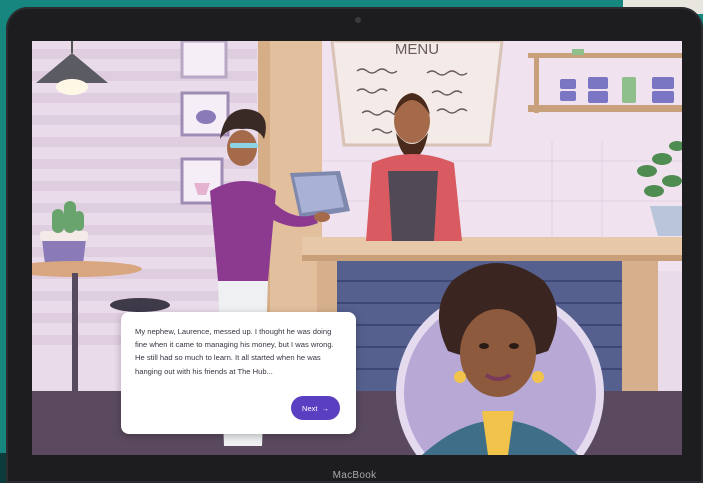  Describe the element at coordinates (417, 49) in the screenshot. I see `menu-sign: MENU` at that location.